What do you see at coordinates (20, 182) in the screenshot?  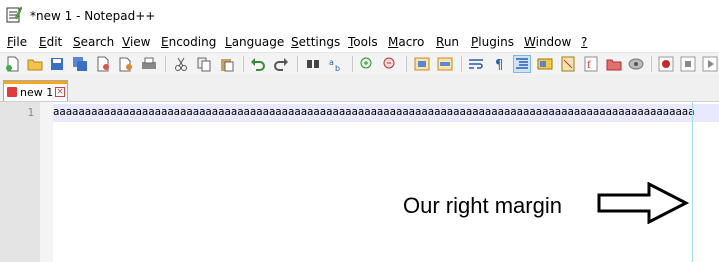 I see `line-number-margin: 1` at bounding box center [20, 182].